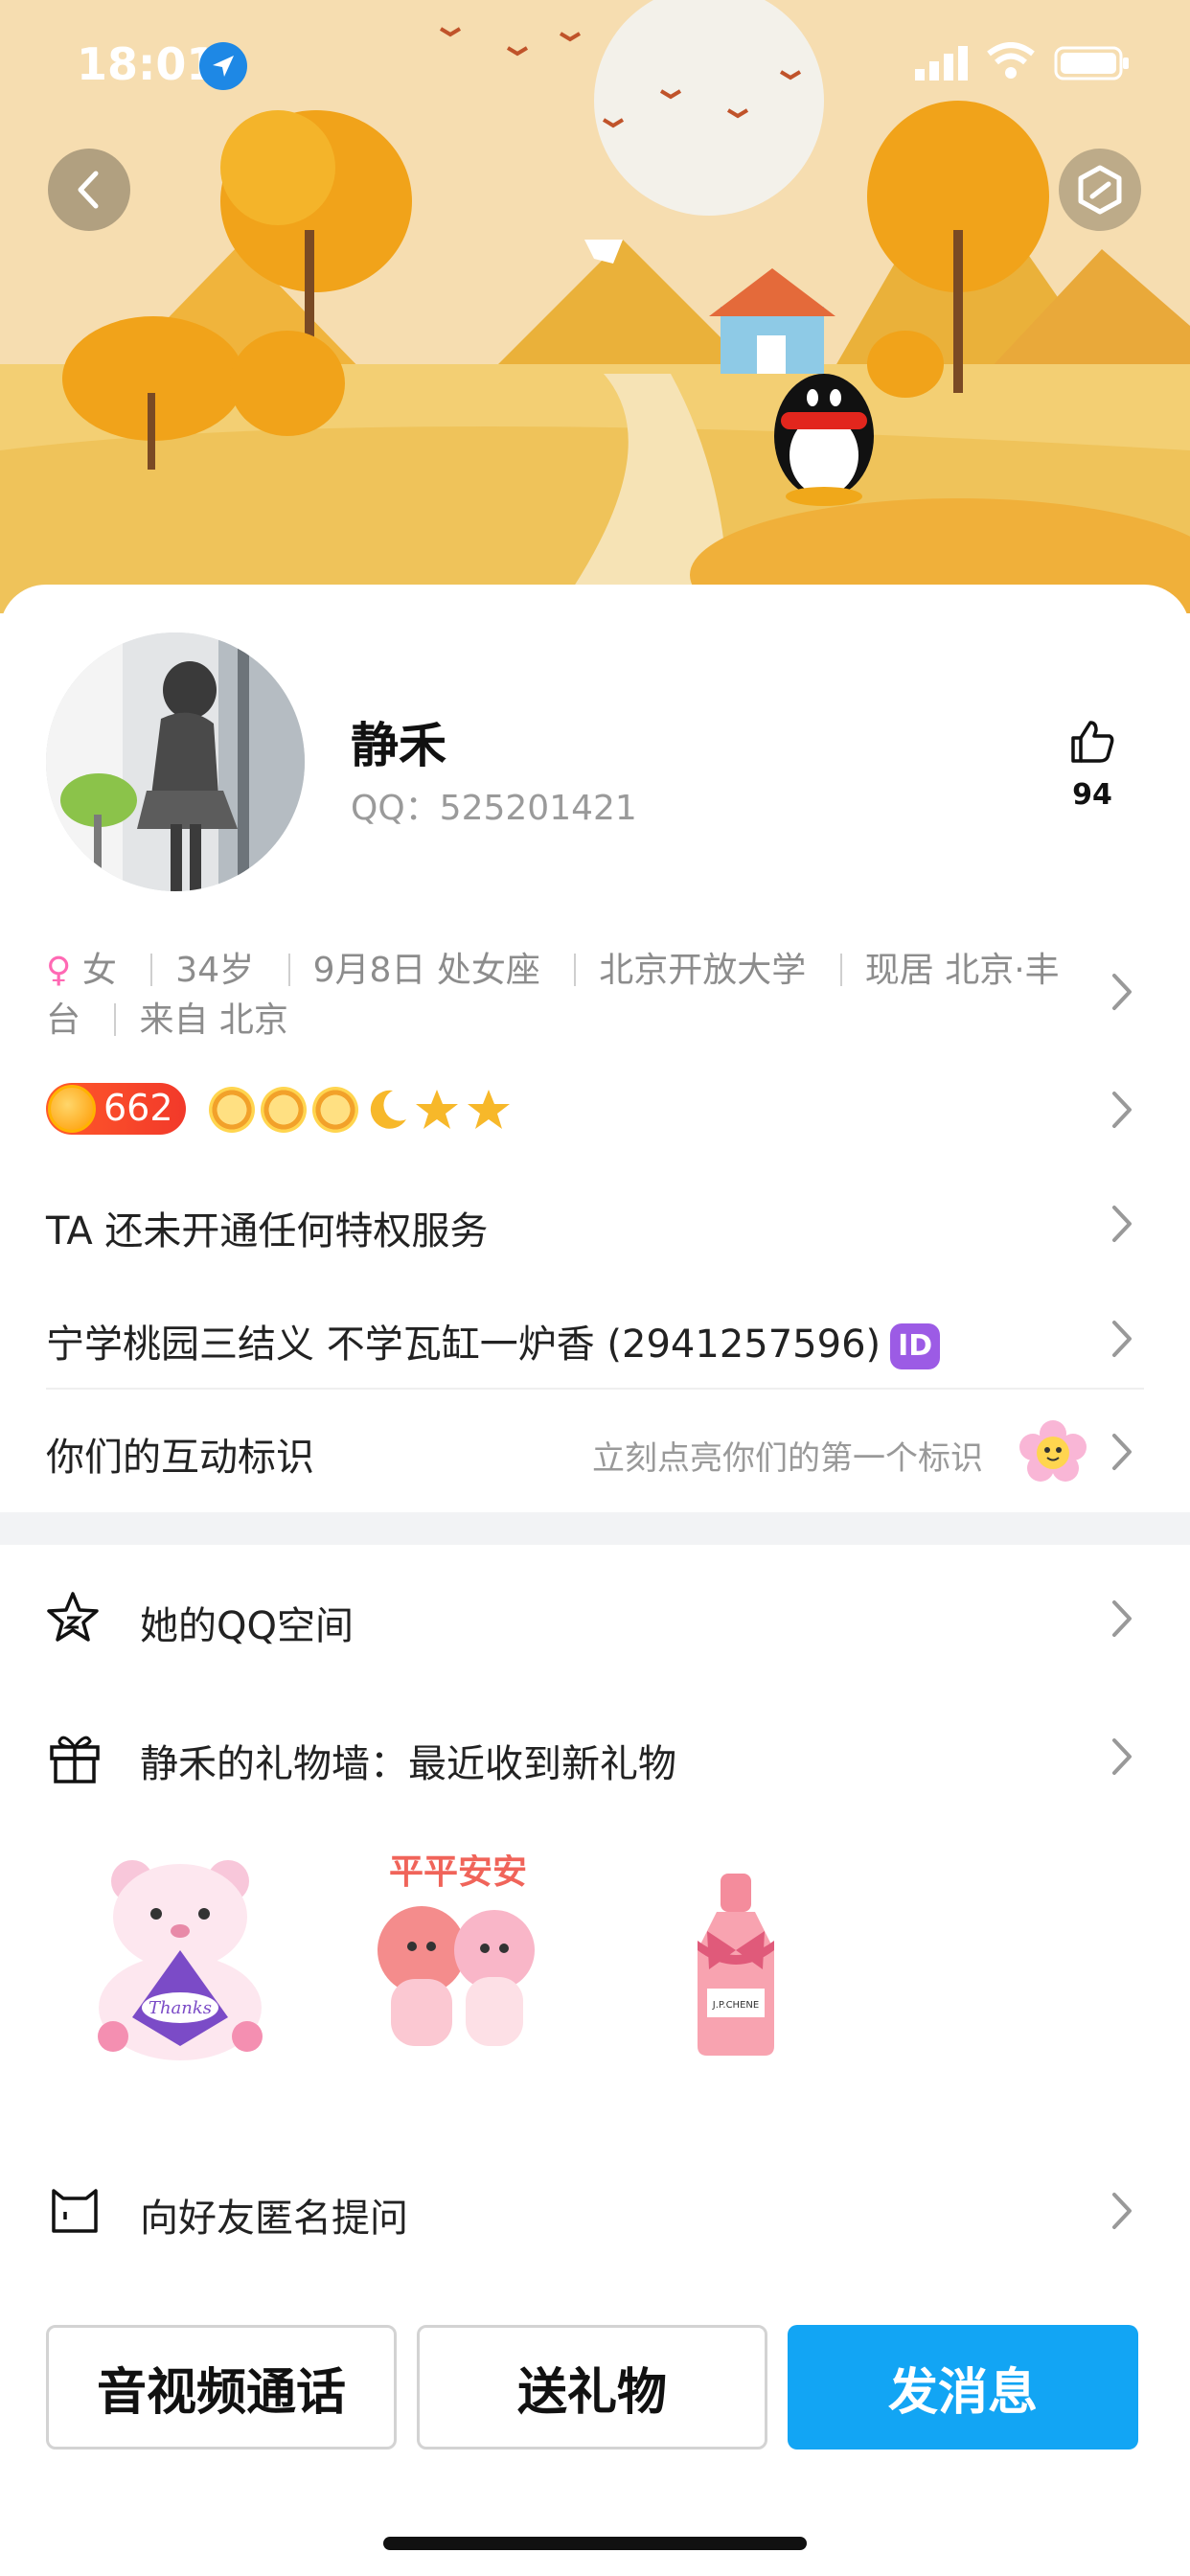  What do you see at coordinates (267, 1227) in the screenshot?
I see `privilege-row: TA 还未开通任何特权服务` at bounding box center [267, 1227].